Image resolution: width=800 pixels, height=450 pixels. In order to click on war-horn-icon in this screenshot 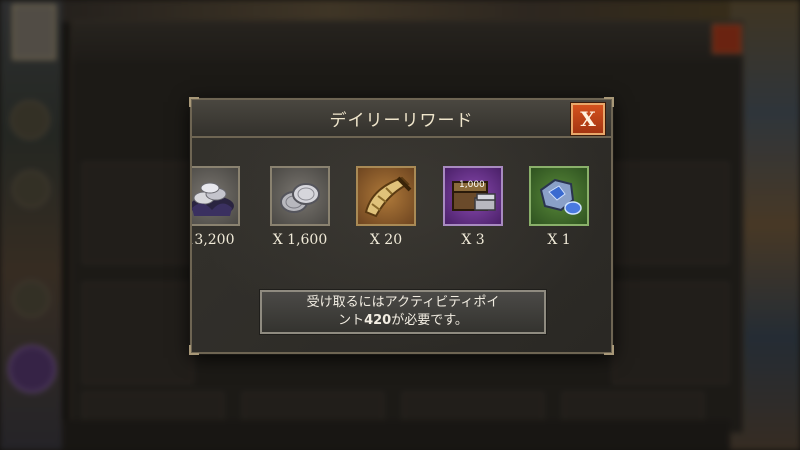, I will do `click(388, 197)`.